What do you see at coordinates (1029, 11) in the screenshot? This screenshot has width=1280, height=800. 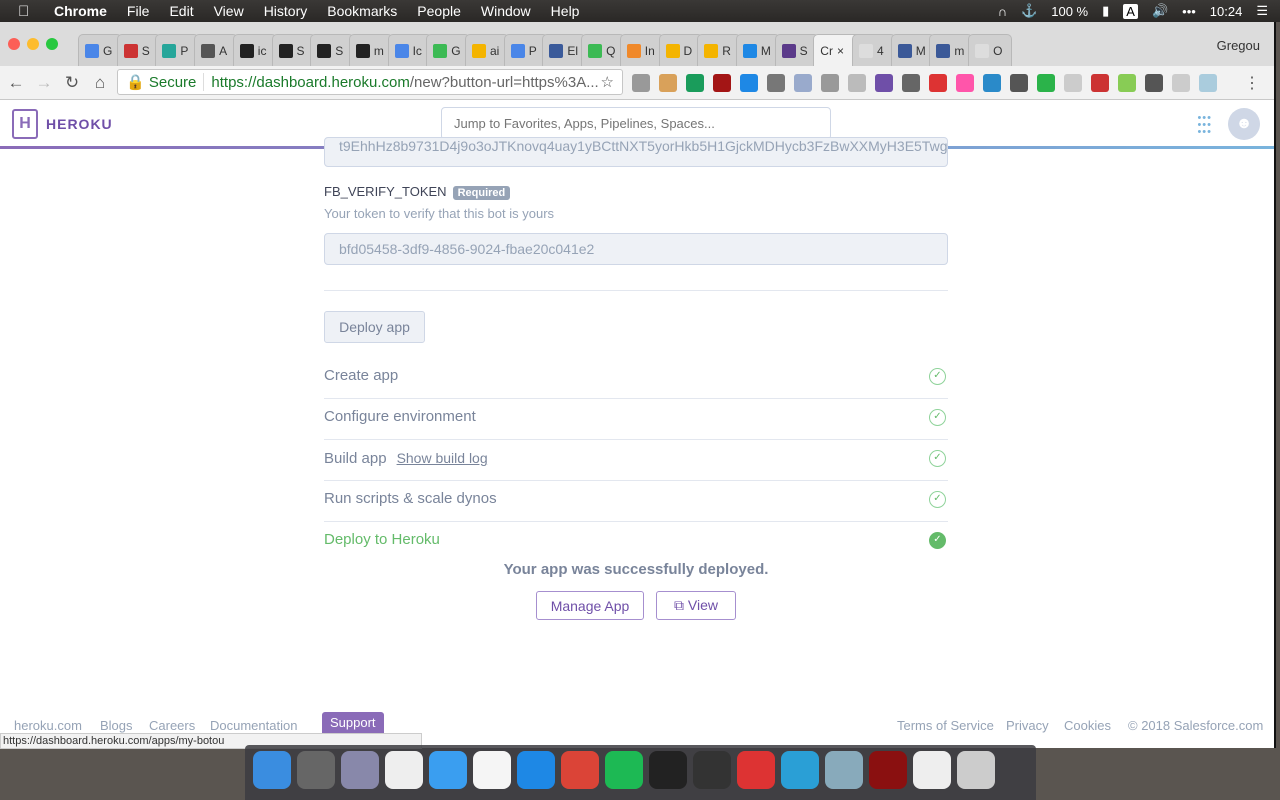 I see `docker-icon: ⚓` at bounding box center [1029, 11].